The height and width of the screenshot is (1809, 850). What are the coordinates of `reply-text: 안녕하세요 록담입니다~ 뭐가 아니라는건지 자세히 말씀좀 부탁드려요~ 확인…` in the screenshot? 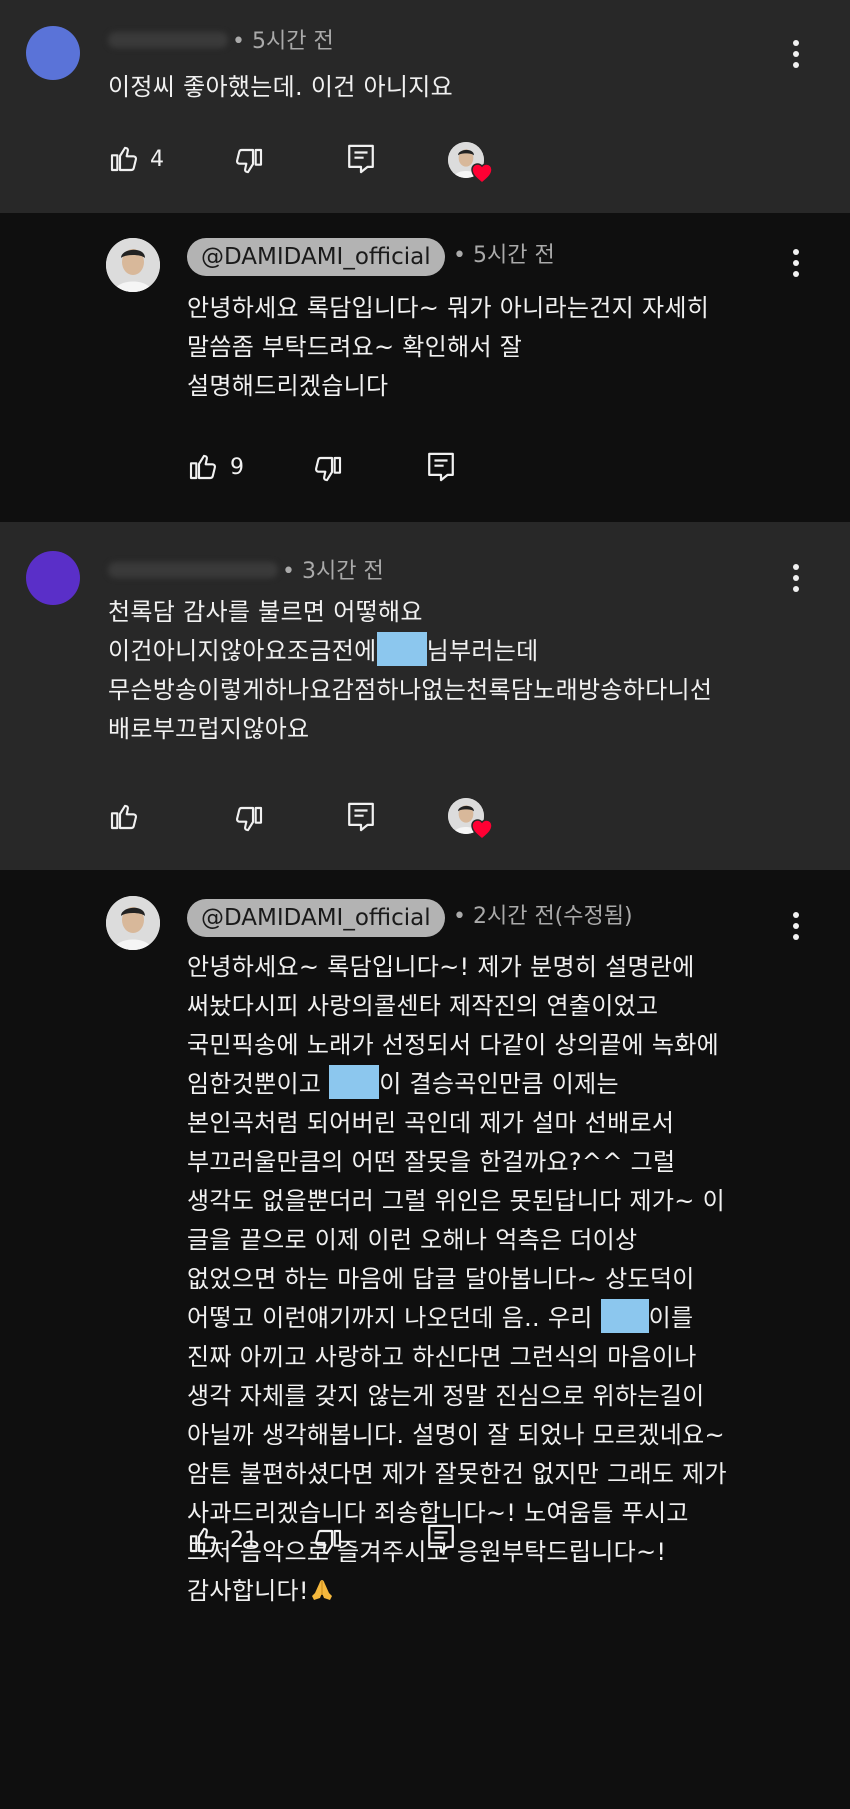 It's located at (448, 347).